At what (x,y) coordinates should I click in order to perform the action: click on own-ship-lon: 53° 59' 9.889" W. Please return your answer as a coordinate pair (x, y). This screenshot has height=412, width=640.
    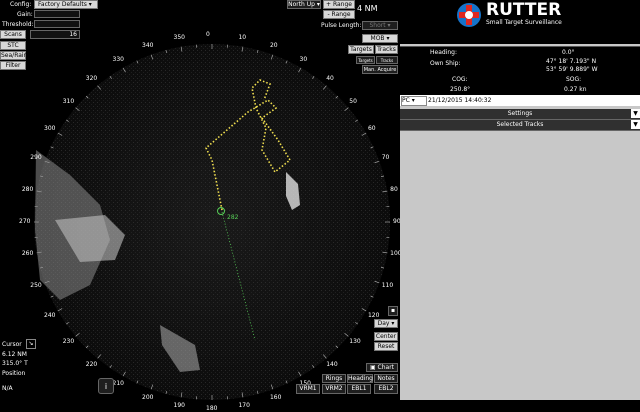
    Looking at the image, I should click on (572, 69).